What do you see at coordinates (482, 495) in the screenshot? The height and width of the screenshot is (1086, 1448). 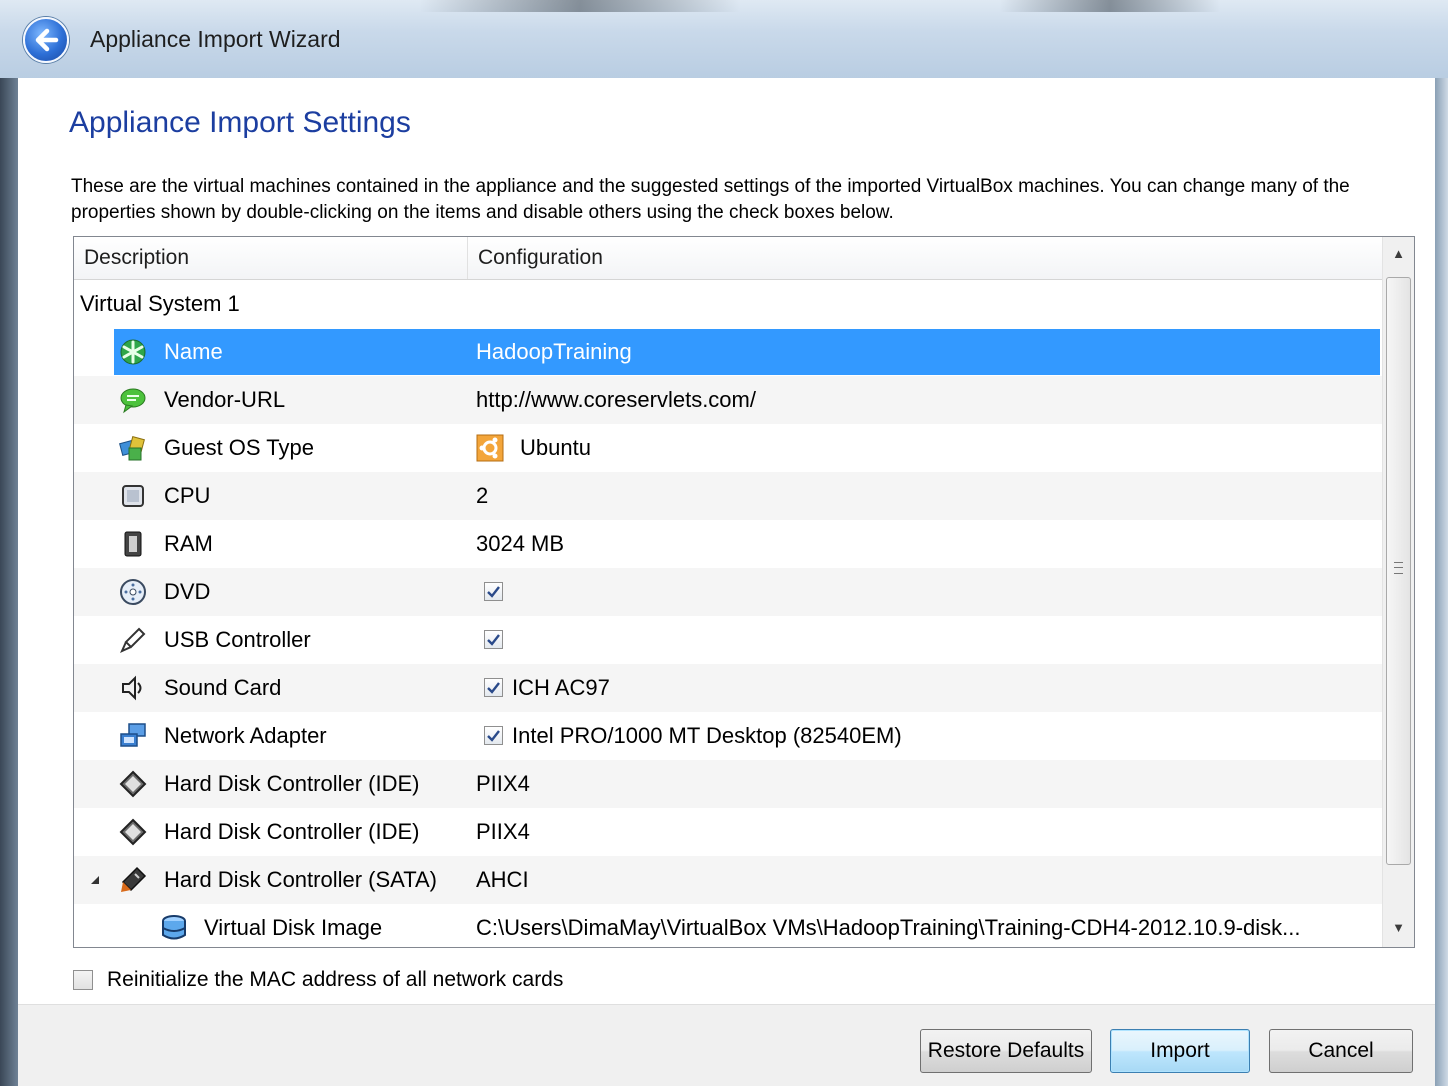 I see `row-value: 2` at bounding box center [482, 495].